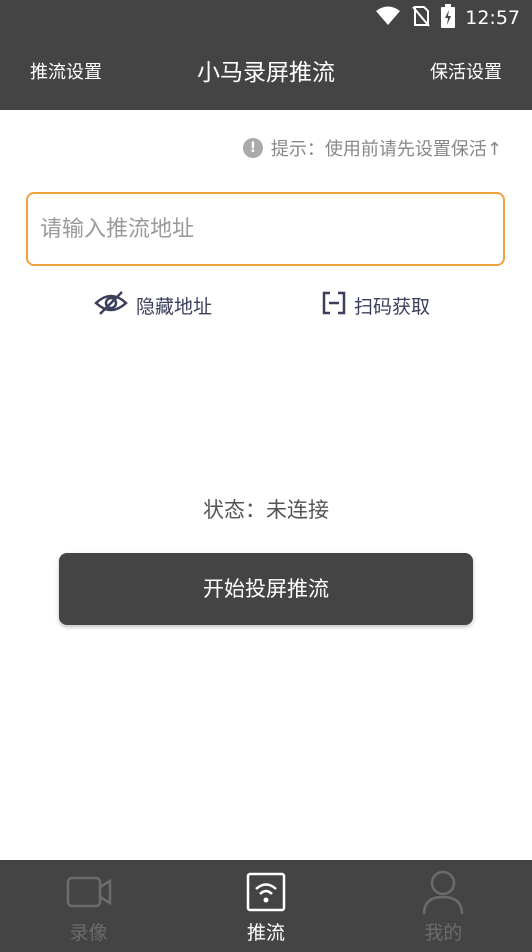  I want to click on keepalive-hint: ! 提示：使用前请先设置保活↑, so click(372, 148).